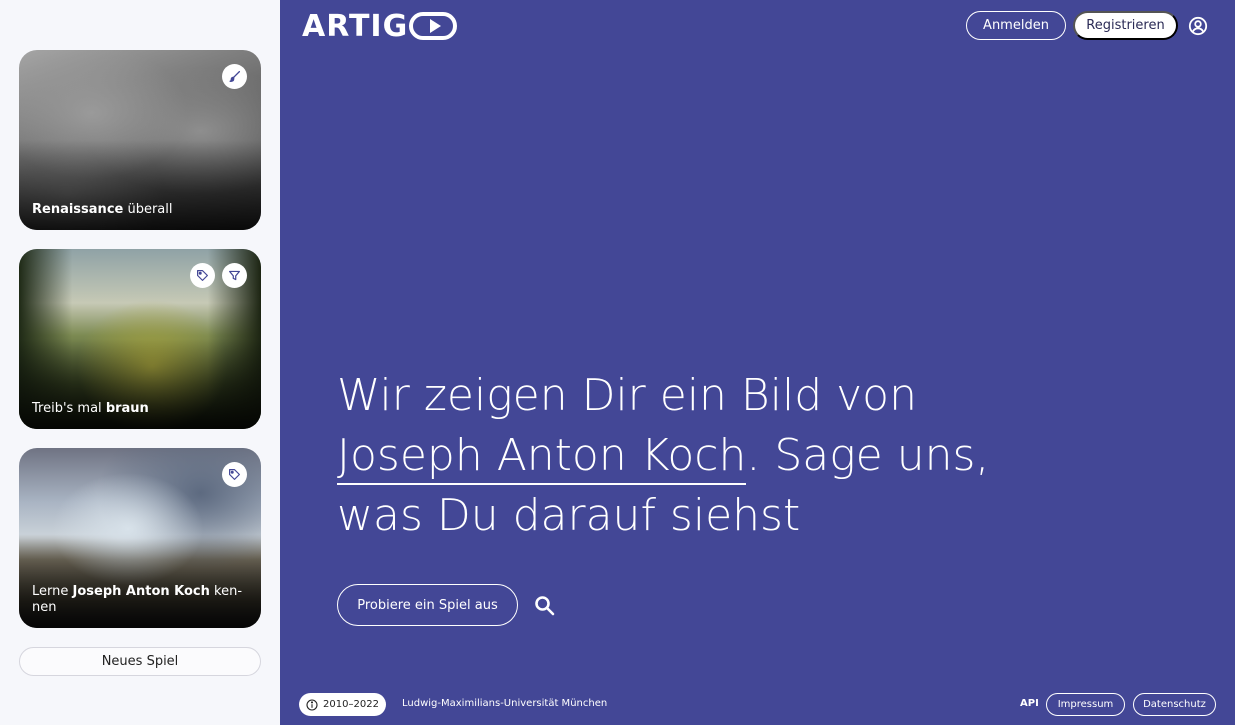 This screenshot has height=725, width=1235. Describe the element at coordinates (1016, 25) in the screenshot. I see `login-button: Anmelden` at that location.